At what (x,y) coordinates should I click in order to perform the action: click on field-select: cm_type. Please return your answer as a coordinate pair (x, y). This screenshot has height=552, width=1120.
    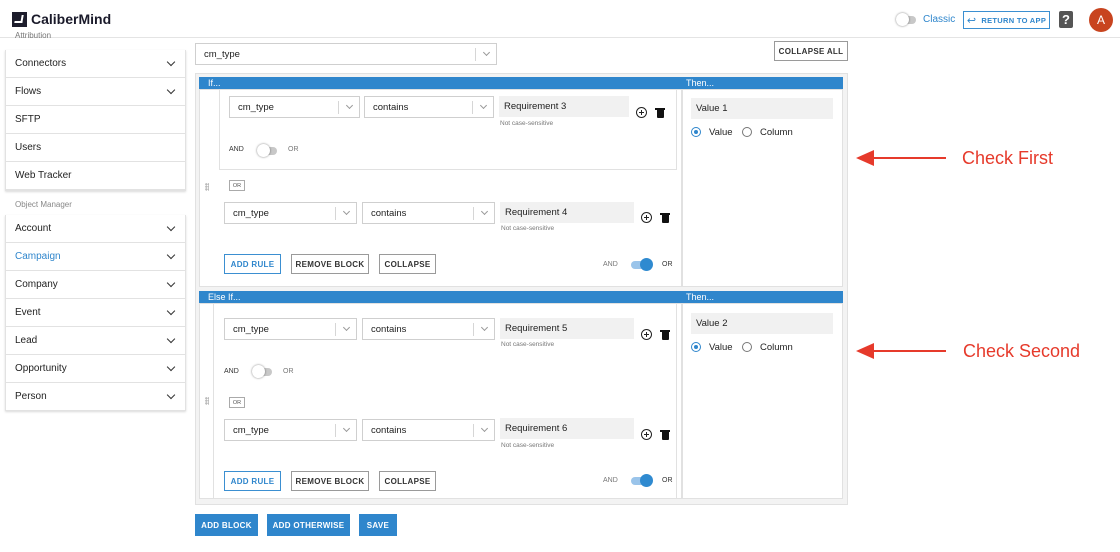
    Looking at the image, I should click on (346, 54).